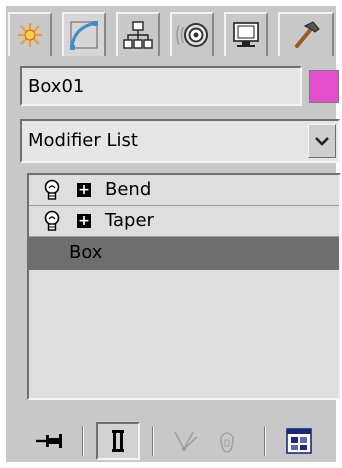  I want to click on trash-can-icon, so click(227, 442).